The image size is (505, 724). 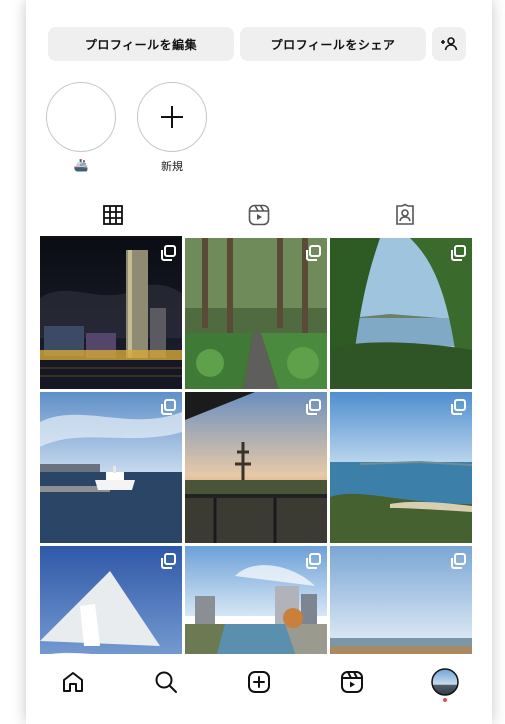 I want to click on home-icon, so click(x=72, y=682).